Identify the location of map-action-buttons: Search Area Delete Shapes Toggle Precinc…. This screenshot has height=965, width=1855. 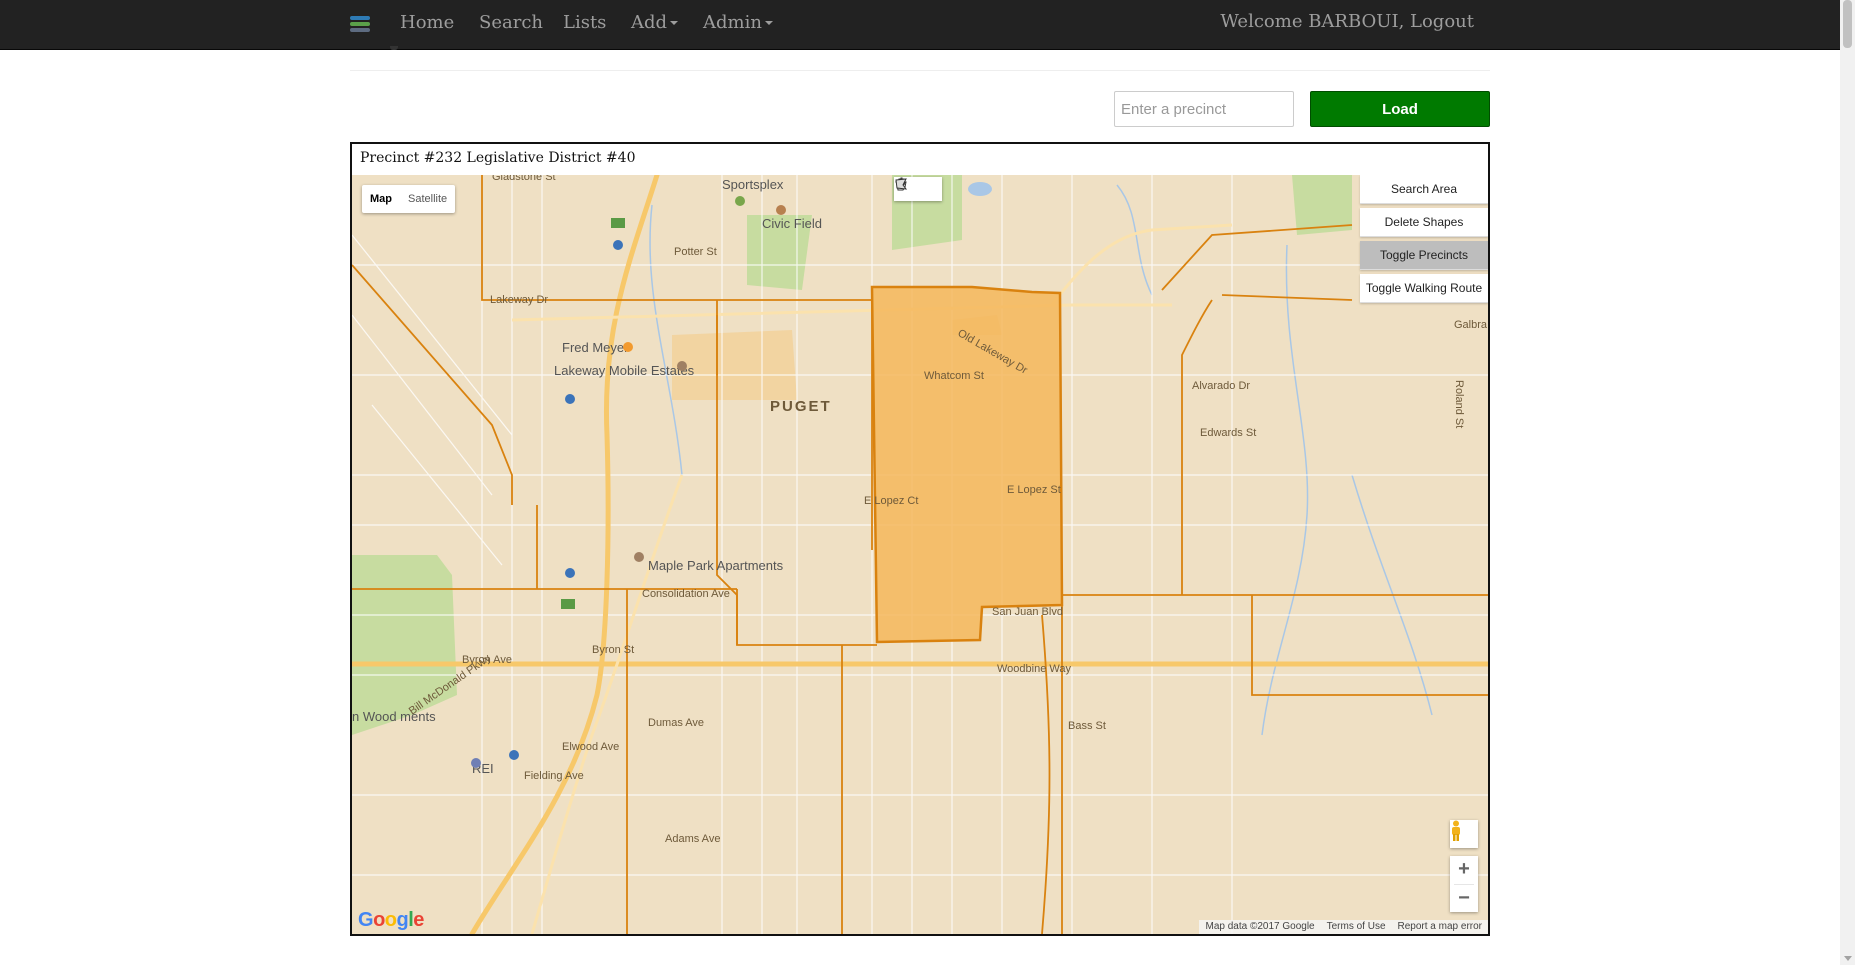
(1424, 241).